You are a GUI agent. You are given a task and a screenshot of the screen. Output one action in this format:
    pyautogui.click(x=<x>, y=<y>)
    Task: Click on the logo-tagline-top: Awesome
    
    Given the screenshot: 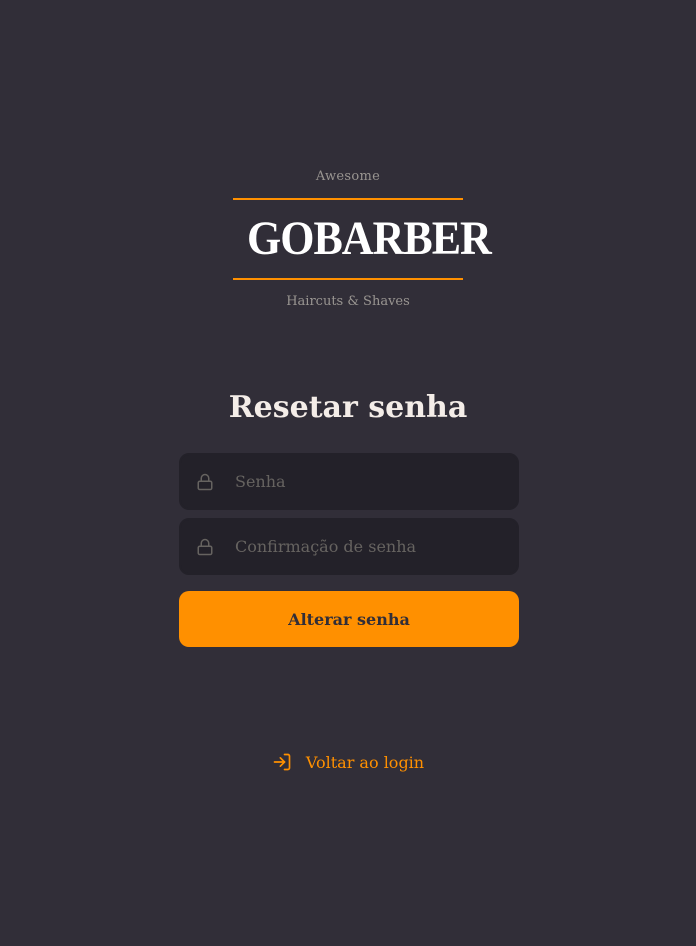 What is the action you would take?
    pyautogui.click(x=348, y=176)
    